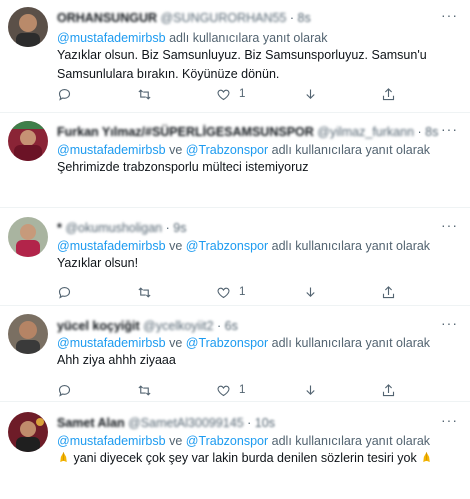 The height and width of the screenshot is (499, 470). What do you see at coordinates (179, 228) in the screenshot?
I see `timestamp: 9s` at bounding box center [179, 228].